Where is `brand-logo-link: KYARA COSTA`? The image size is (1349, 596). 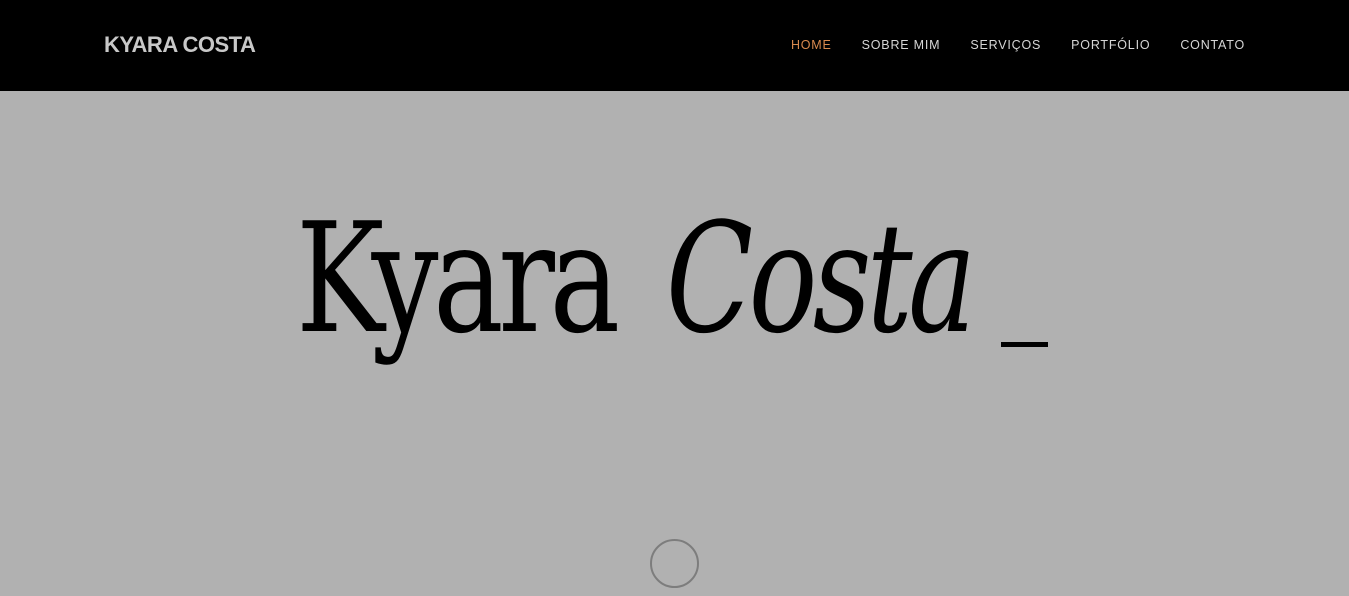 brand-logo-link: KYARA COSTA is located at coordinates (180, 45).